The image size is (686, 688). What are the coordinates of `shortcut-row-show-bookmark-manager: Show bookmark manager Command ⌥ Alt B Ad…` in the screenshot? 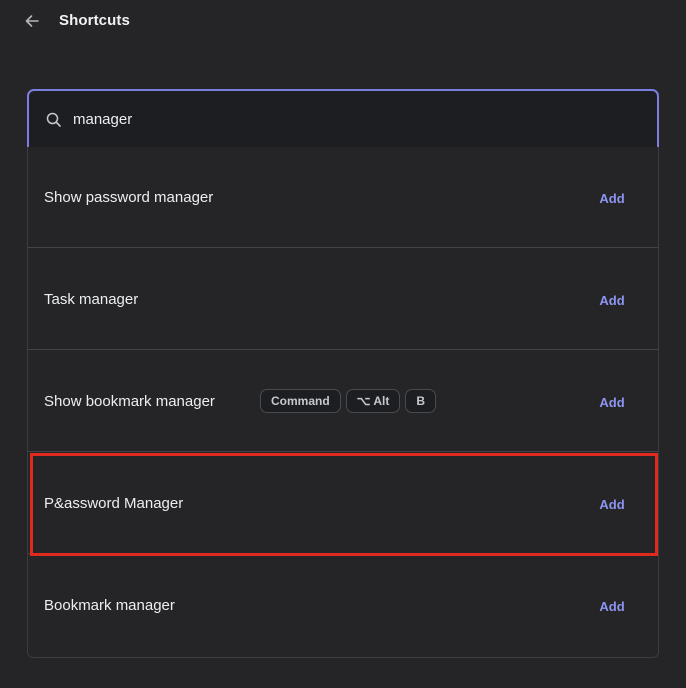 It's located at (343, 401).